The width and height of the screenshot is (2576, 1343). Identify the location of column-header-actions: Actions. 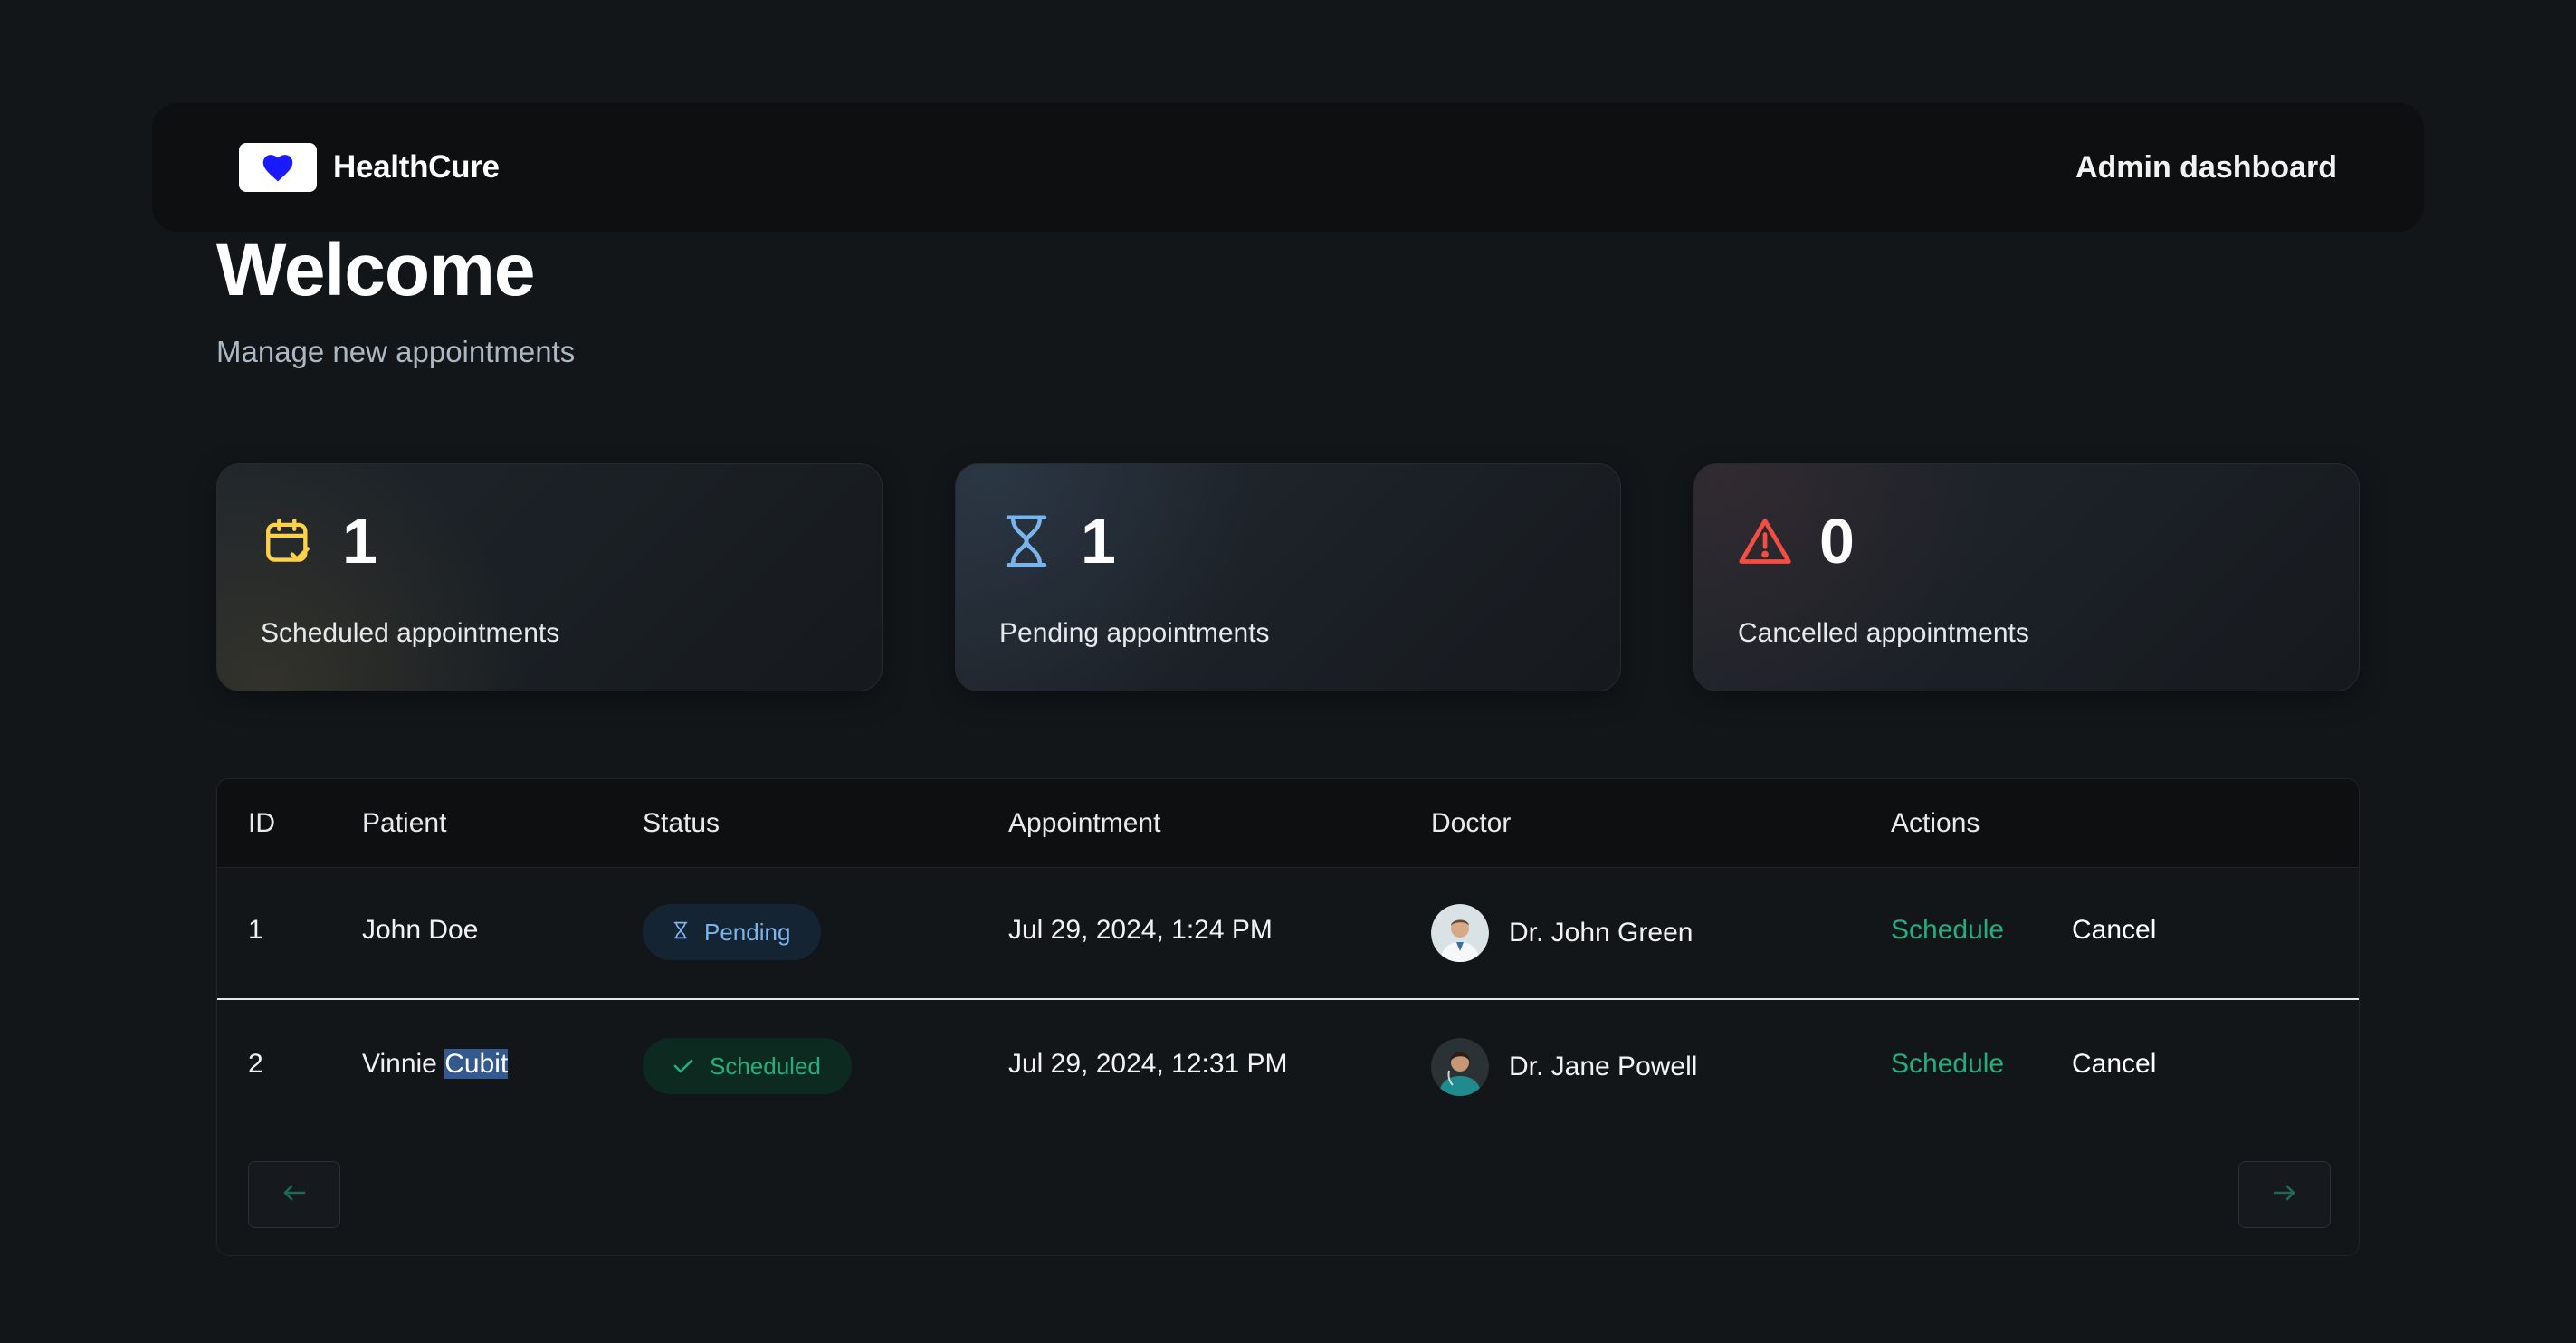
(1935, 823).